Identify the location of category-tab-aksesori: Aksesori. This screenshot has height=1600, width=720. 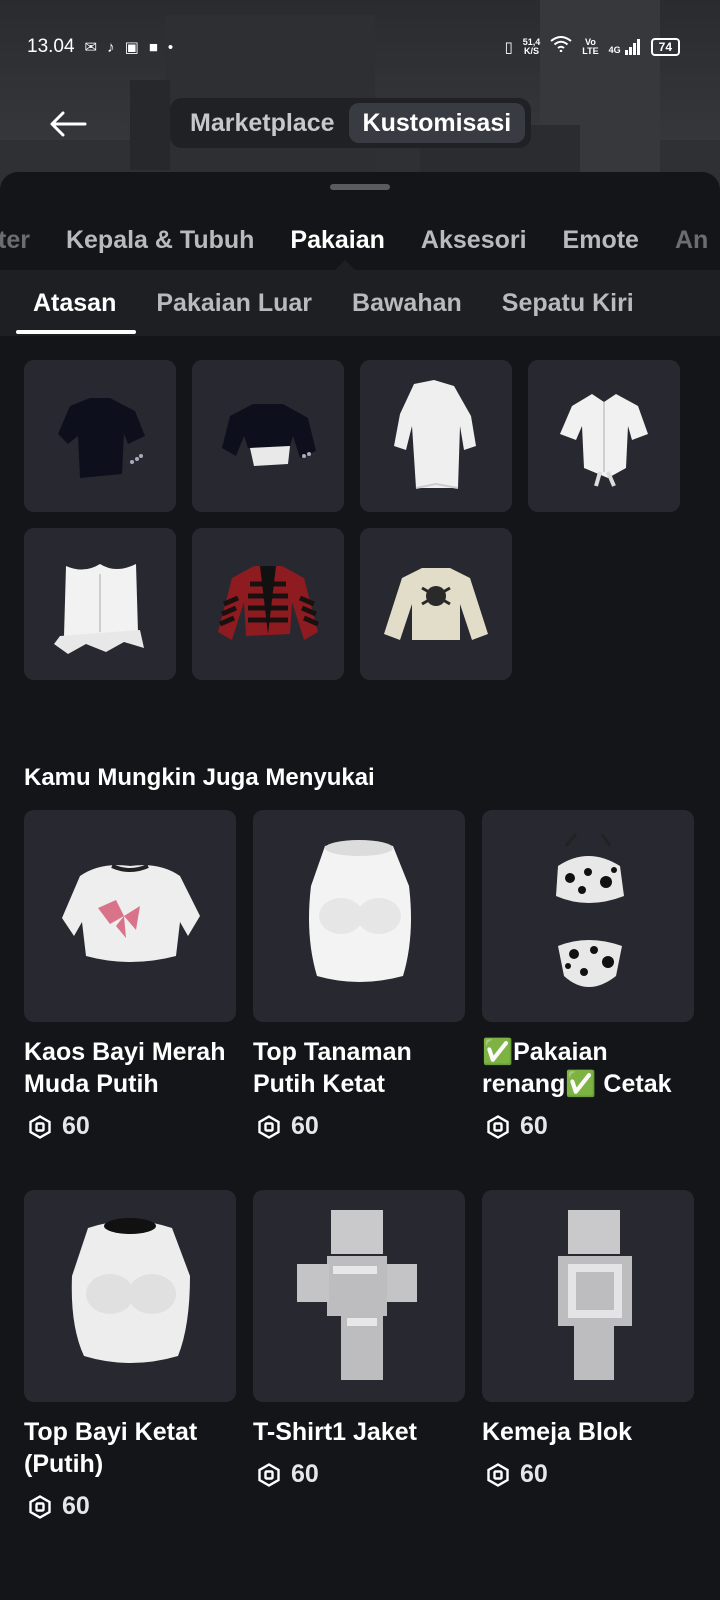
(474, 240).